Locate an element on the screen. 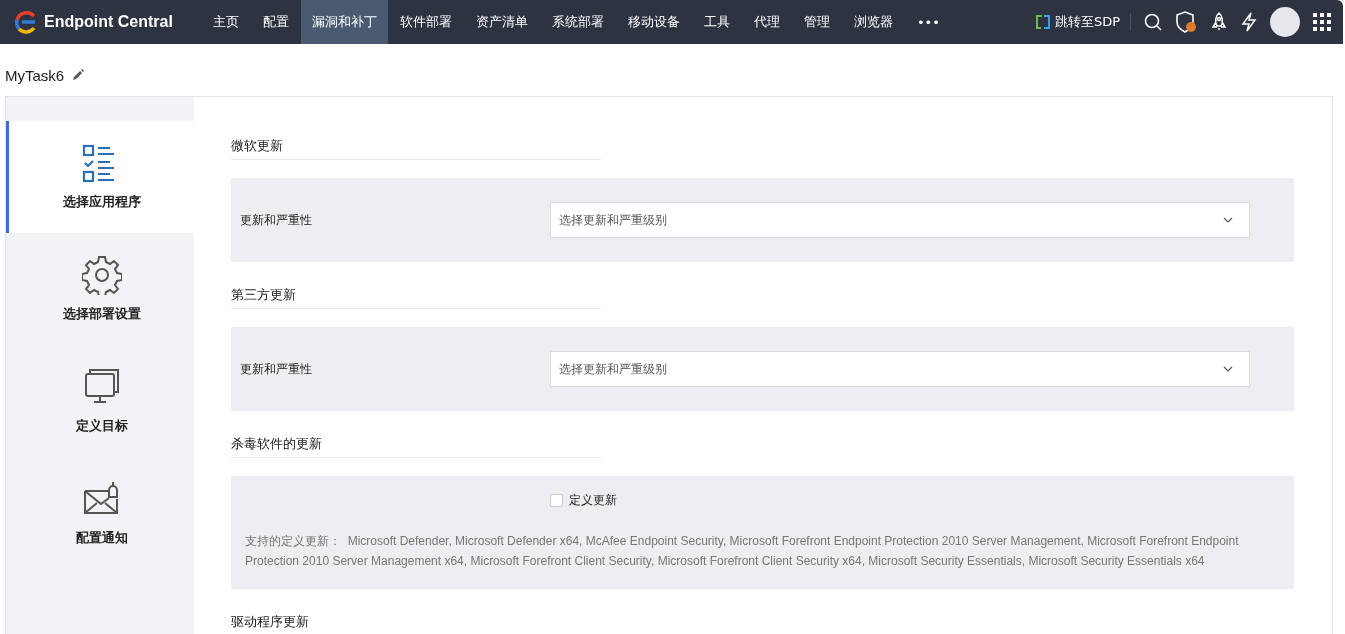 The width and height of the screenshot is (1345, 634). pencil-icon is located at coordinates (78, 75).